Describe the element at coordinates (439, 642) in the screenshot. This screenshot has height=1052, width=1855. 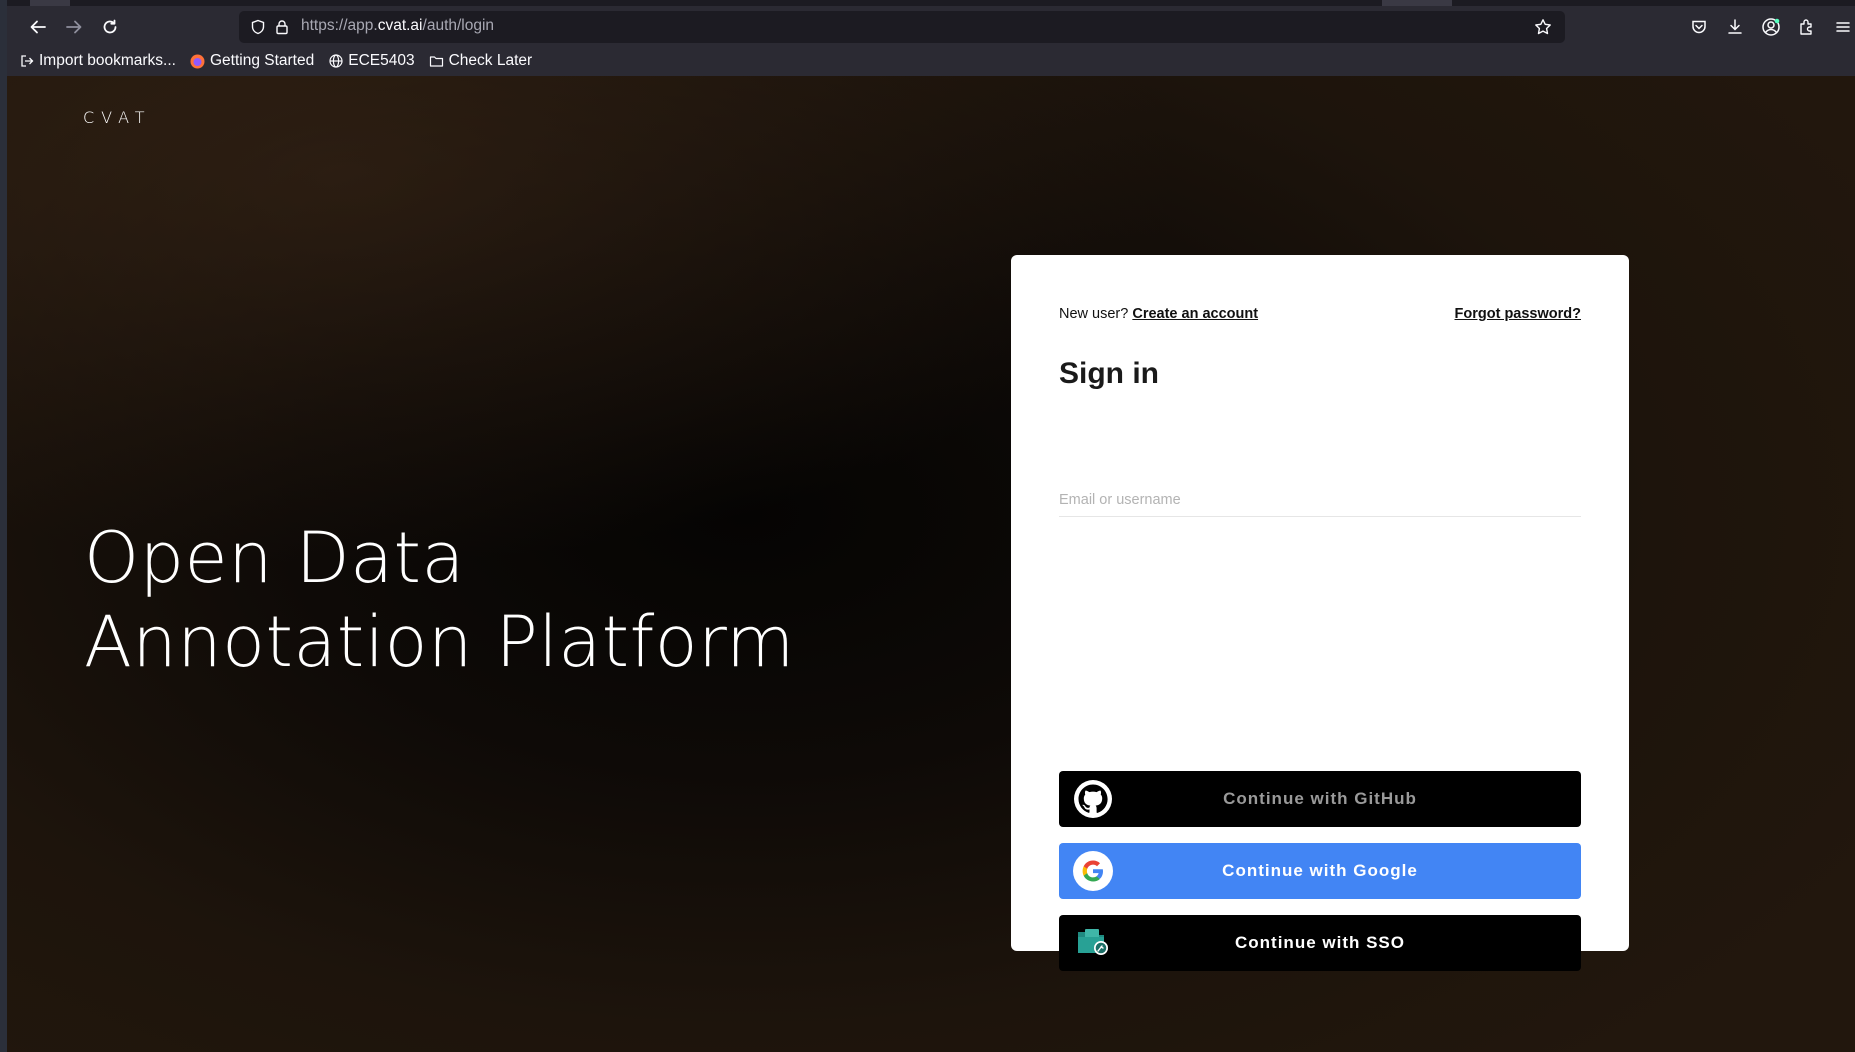
I see `hero-line-2: Annotation Platform` at that location.